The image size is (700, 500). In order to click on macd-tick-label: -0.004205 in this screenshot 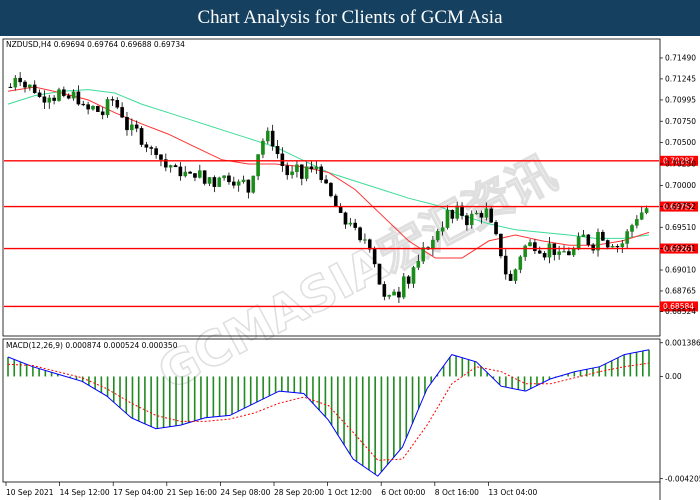, I will do `click(682, 478)`.